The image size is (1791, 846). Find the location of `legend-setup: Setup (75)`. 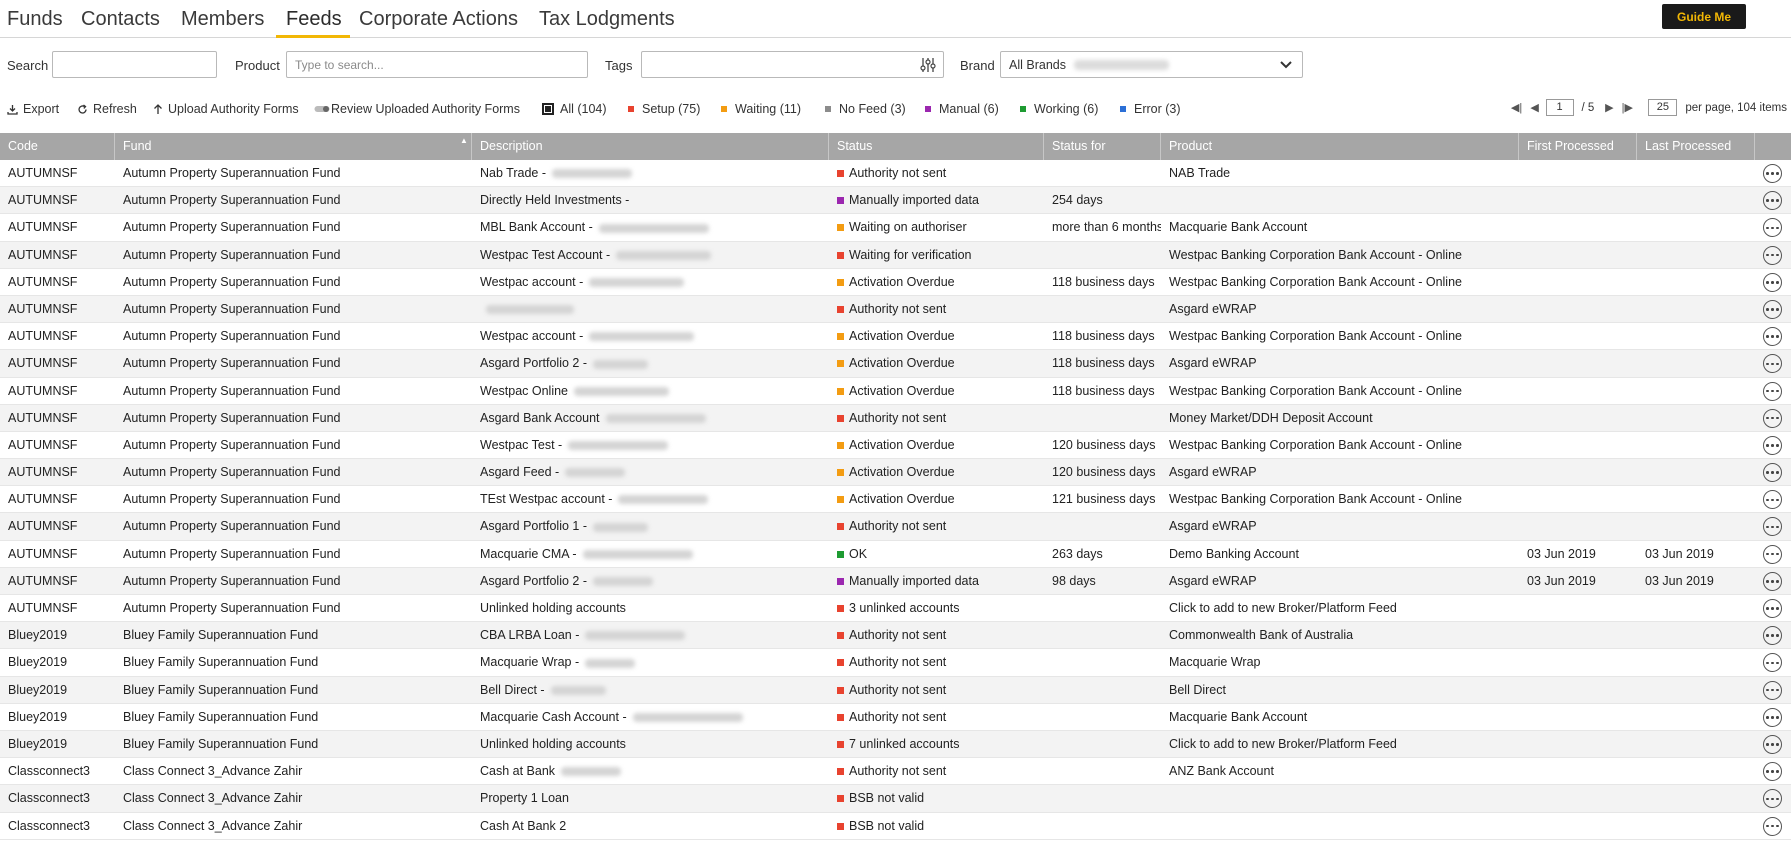

legend-setup: Setup (75) is located at coordinates (664, 109).